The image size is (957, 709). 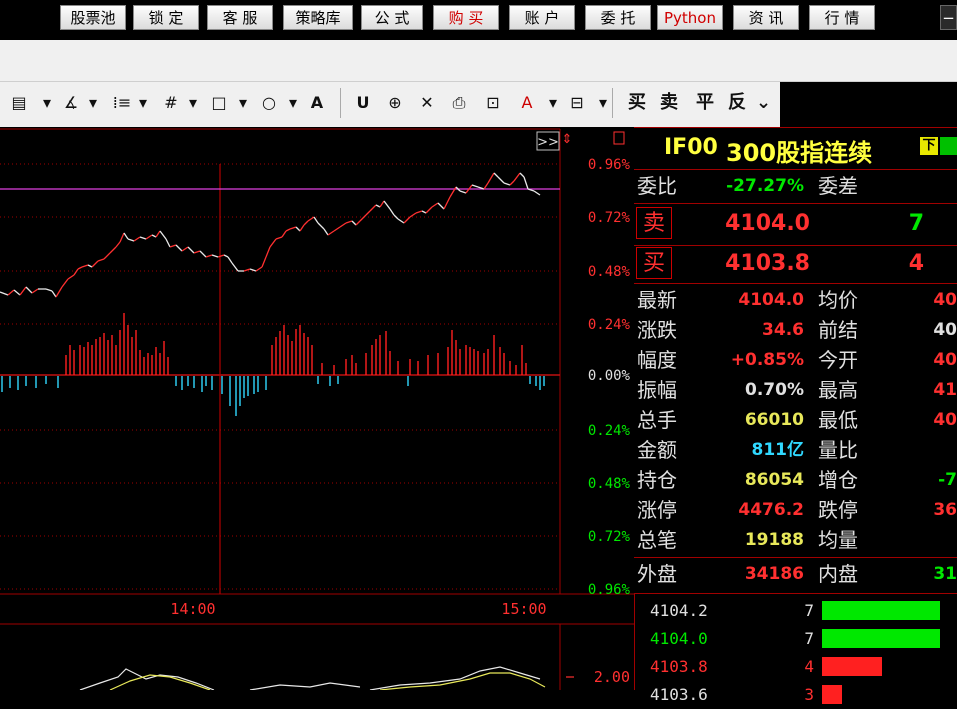 I want to click on tick-row: 4103.6 3, so click(x=795, y=695).